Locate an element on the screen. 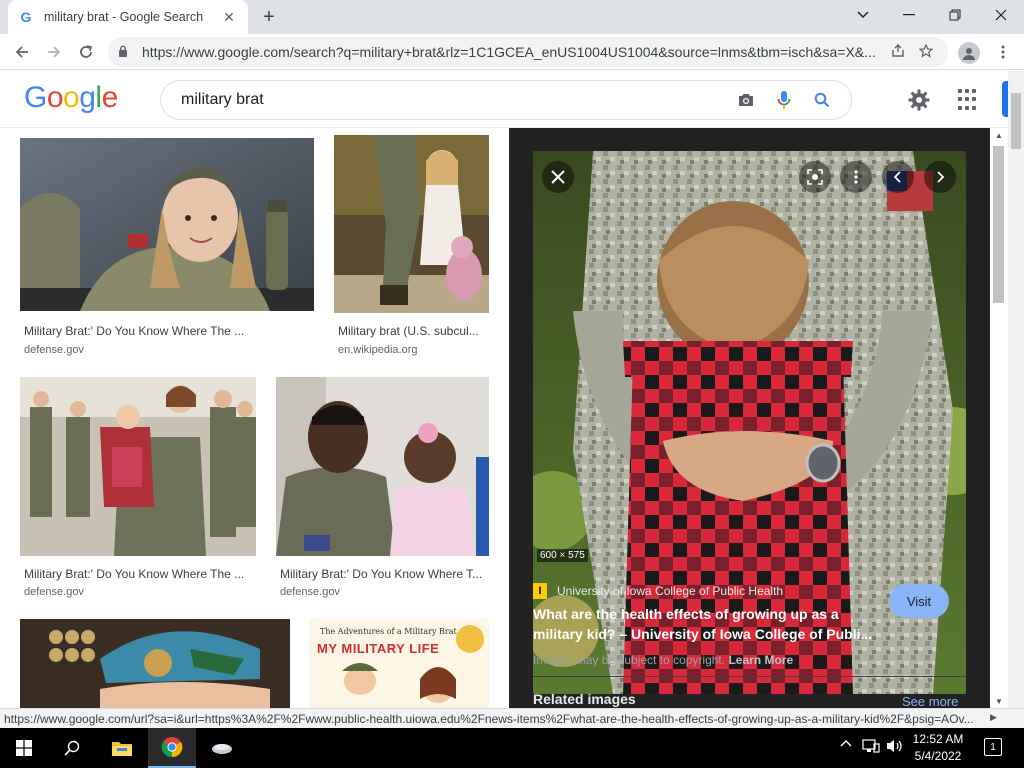 This screenshot has width=1024, height=768. start-windows-icon is located at coordinates (24, 748).